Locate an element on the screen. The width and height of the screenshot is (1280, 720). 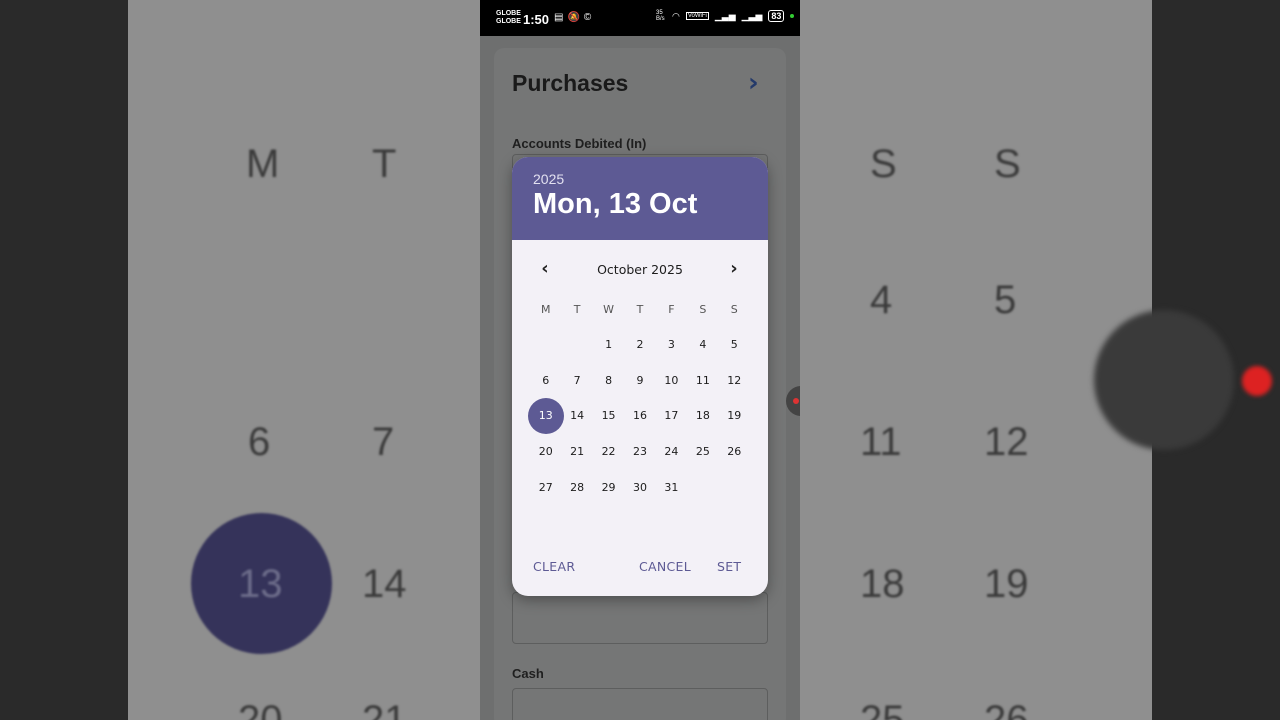
calendar-day: 12 is located at coordinates (734, 381).